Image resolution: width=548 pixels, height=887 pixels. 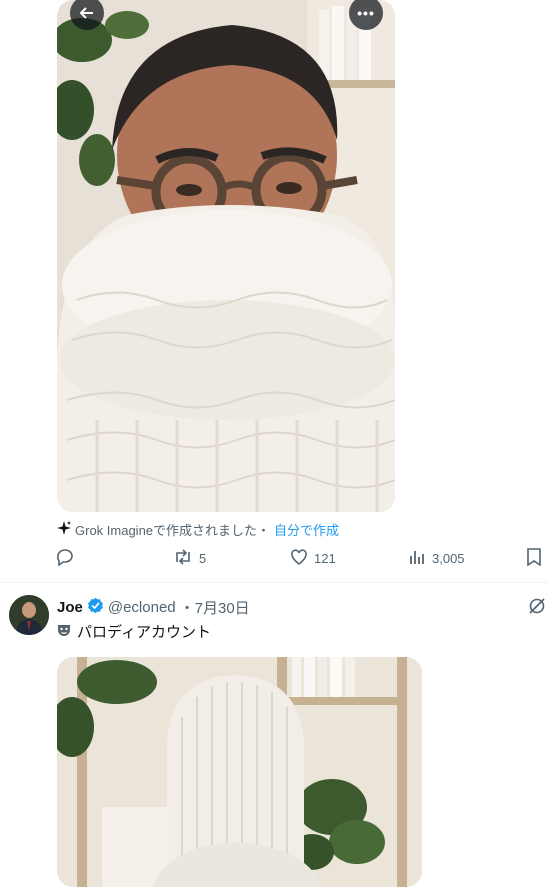 I want to click on grok-attribution: Grok Imagineで作成されました・ 自分で作成, so click(x=198, y=529).